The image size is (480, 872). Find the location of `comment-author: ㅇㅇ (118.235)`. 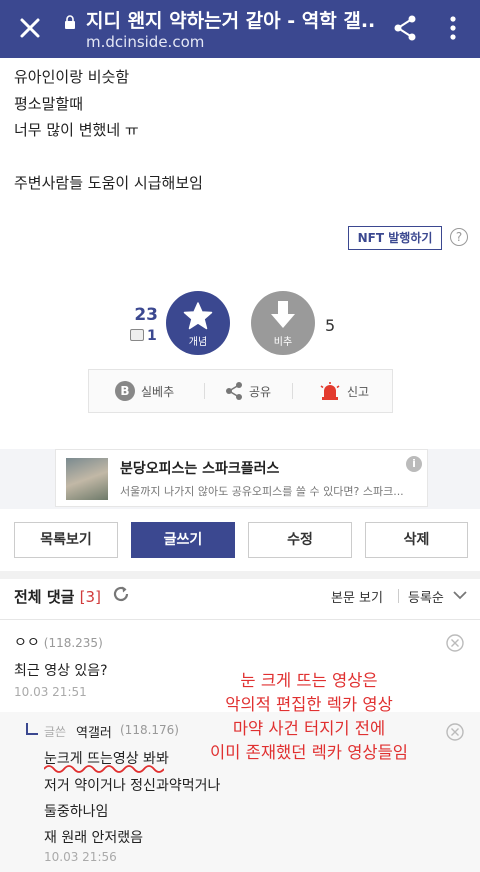

comment-author: ㅇㅇ (118.235) is located at coordinates (58, 643).